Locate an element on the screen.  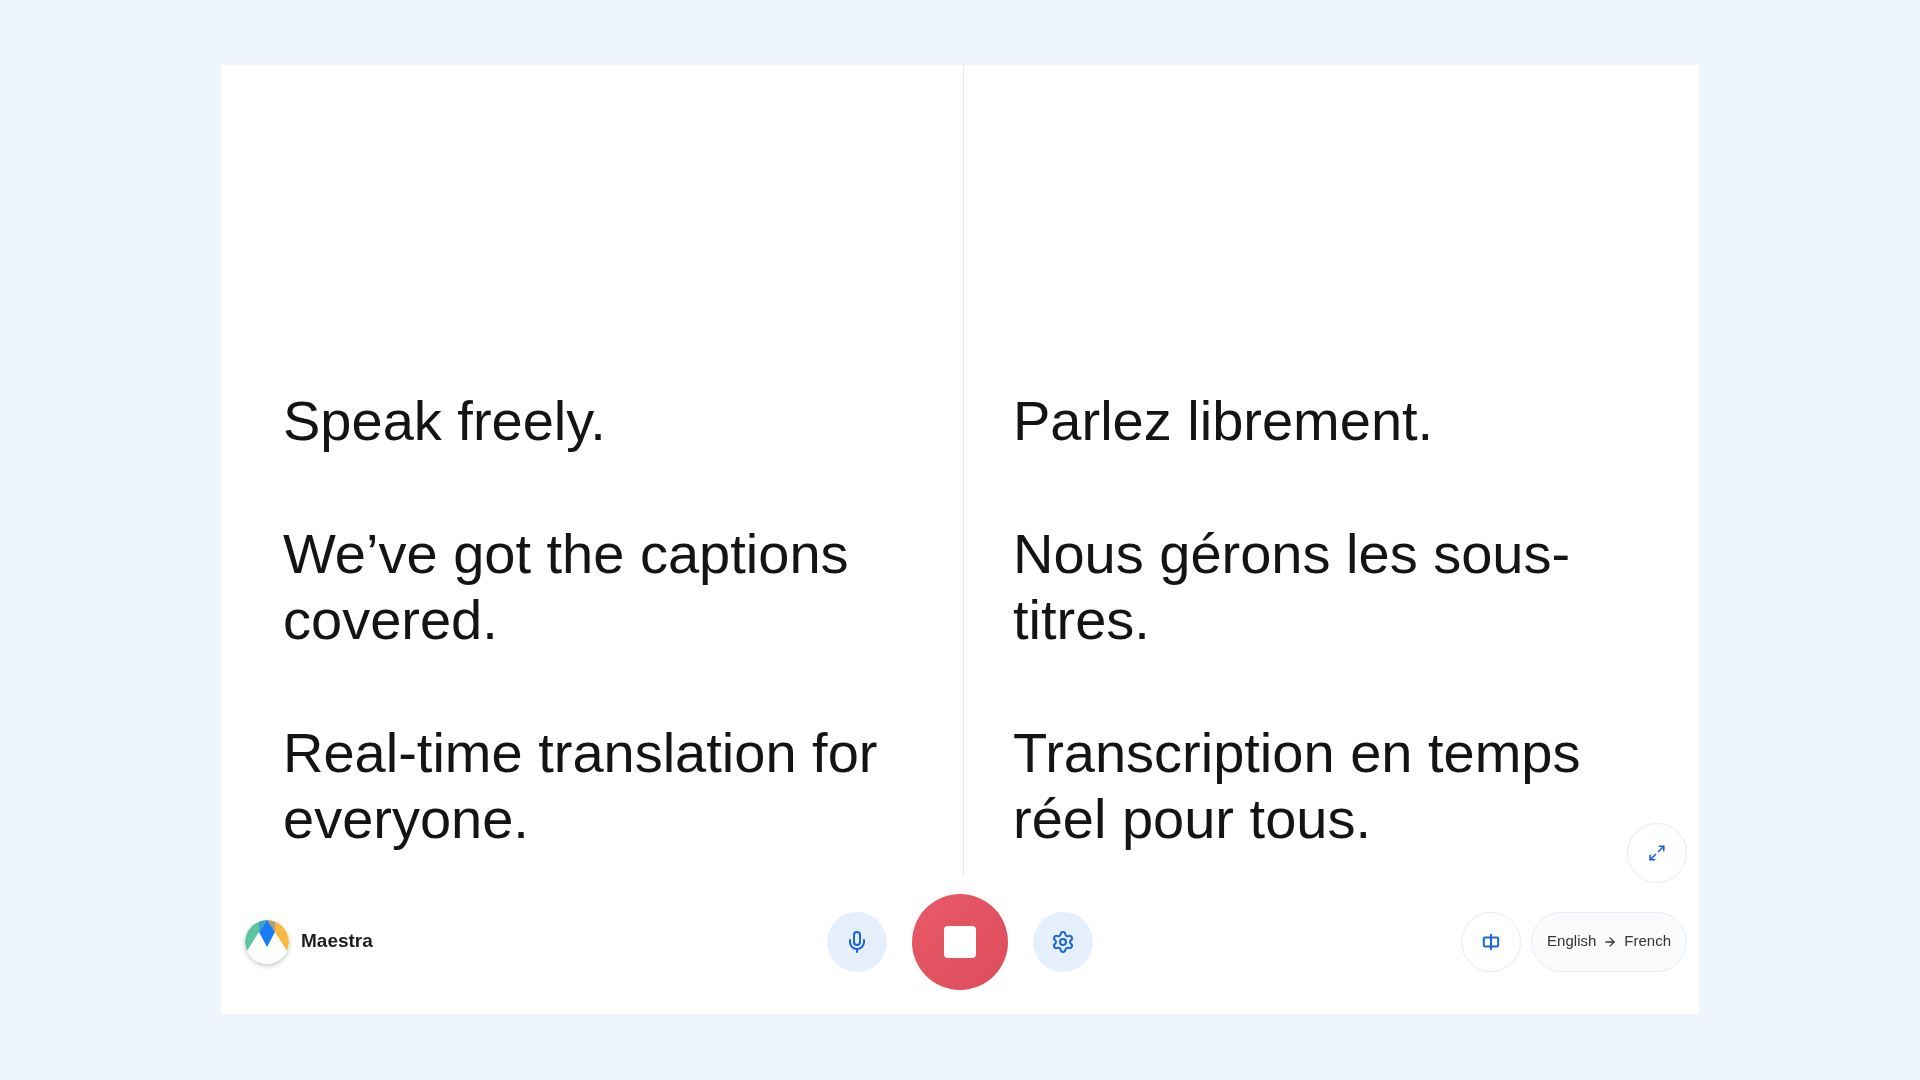
source-language: English is located at coordinates (1572, 941).